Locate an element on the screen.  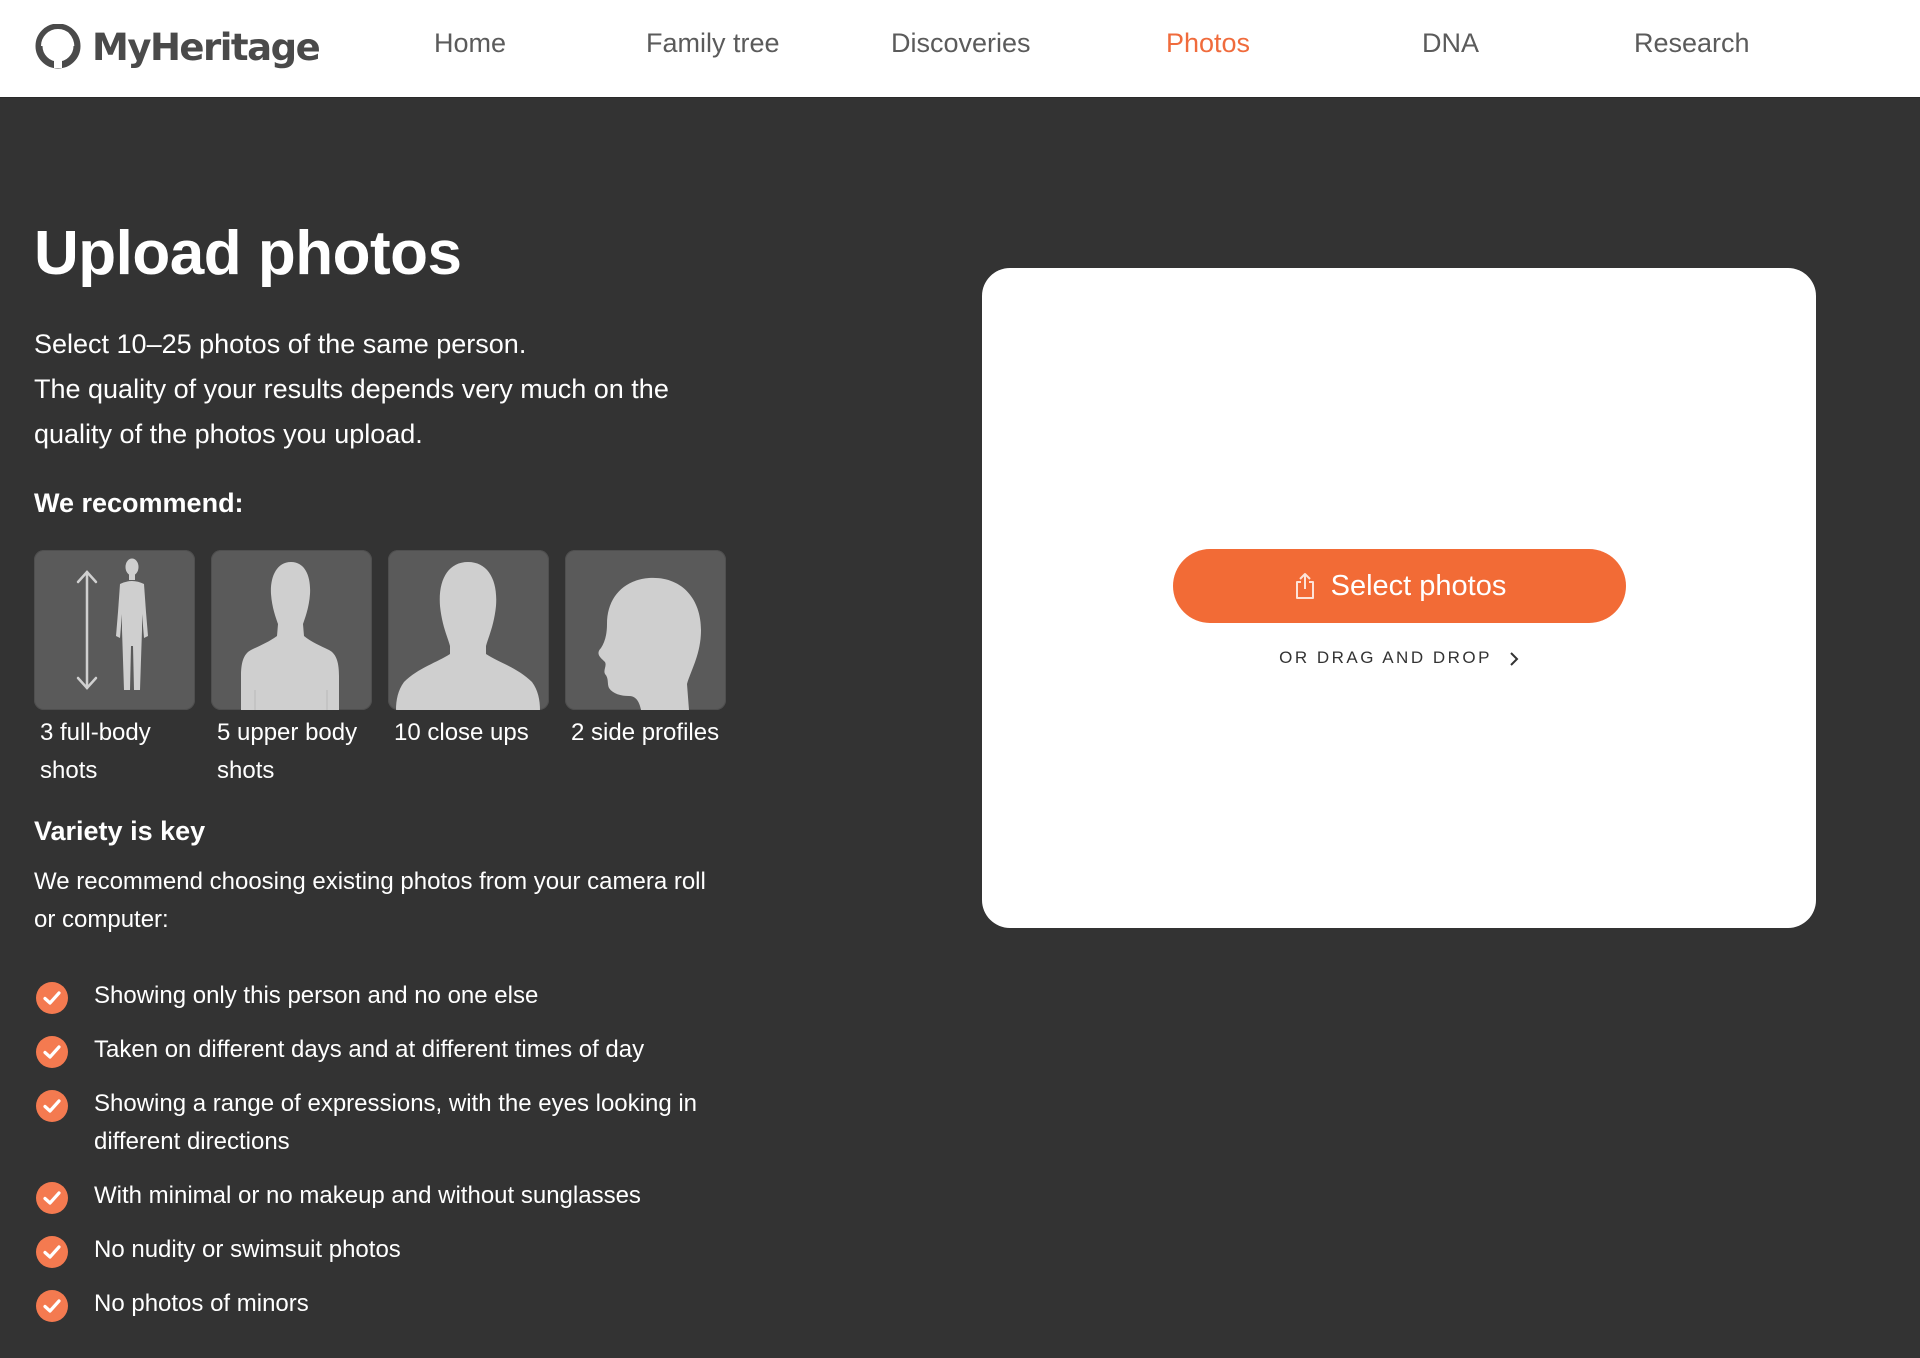
shot-card-upper-body: 5 upper body shots is located at coordinates (291, 670).